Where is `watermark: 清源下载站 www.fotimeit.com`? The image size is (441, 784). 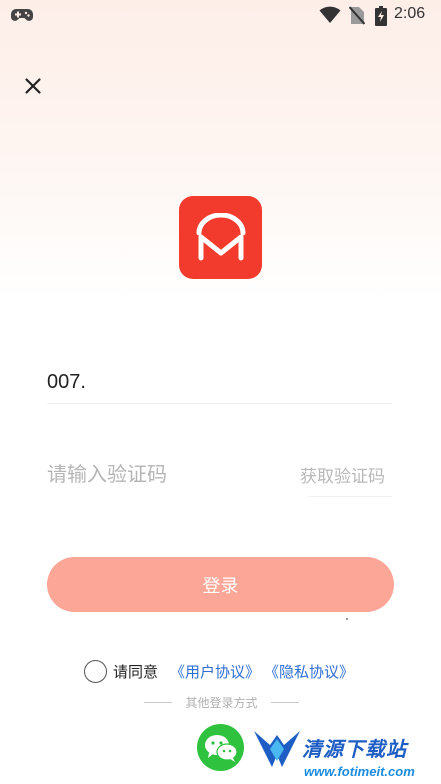
watermark: 清源下载站 www.fotimeit.com is located at coordinates (337, 753).